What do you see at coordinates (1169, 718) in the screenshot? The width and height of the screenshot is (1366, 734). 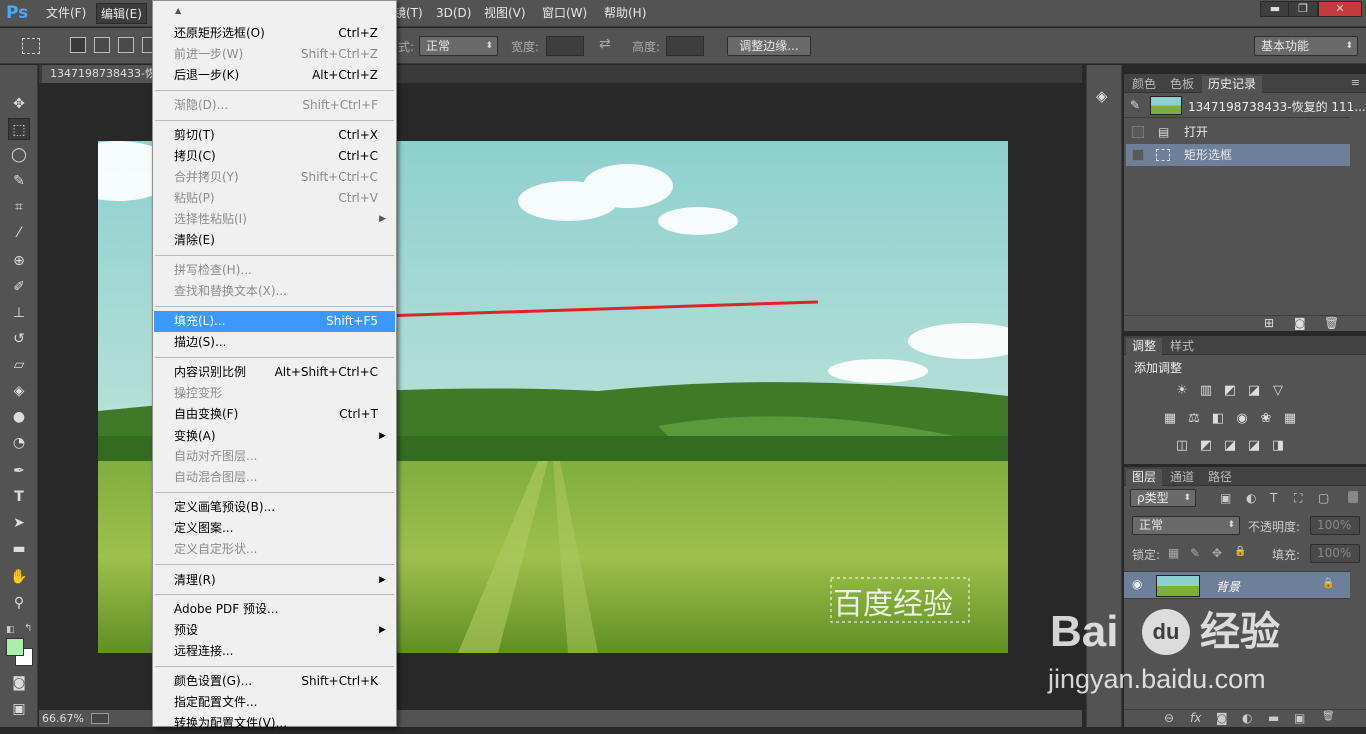 I see `link-layers-icon: ⊖` at bounding box center [1169, 718].